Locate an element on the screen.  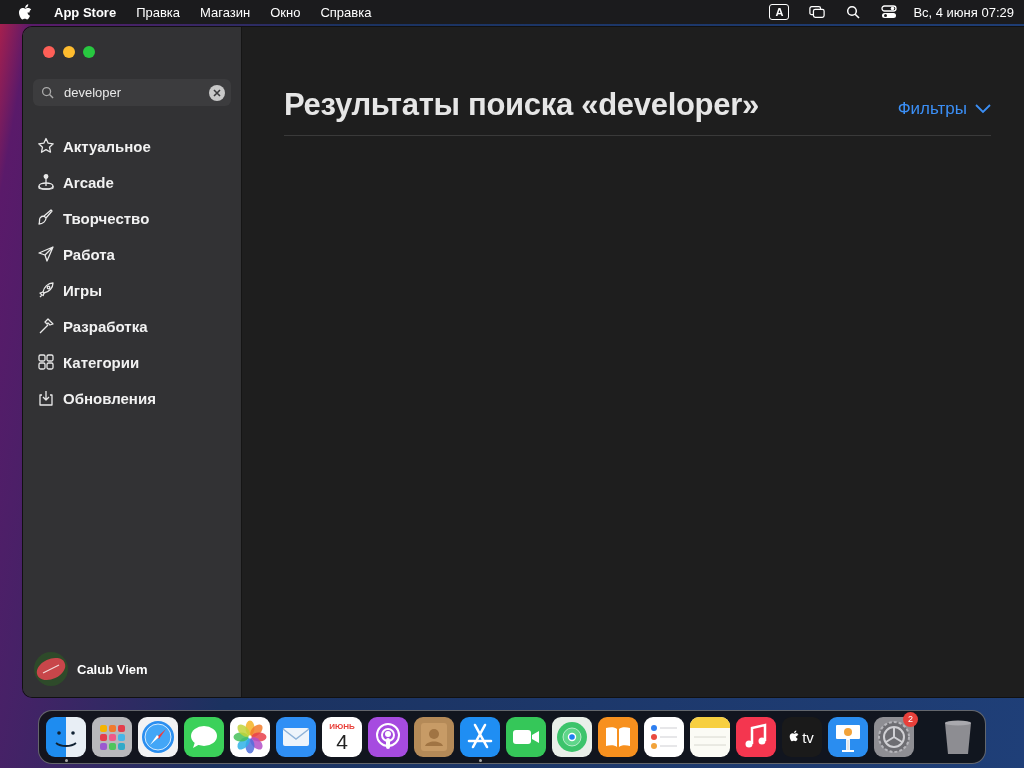
app-menu: App Store is located at coordinates (85, 12).